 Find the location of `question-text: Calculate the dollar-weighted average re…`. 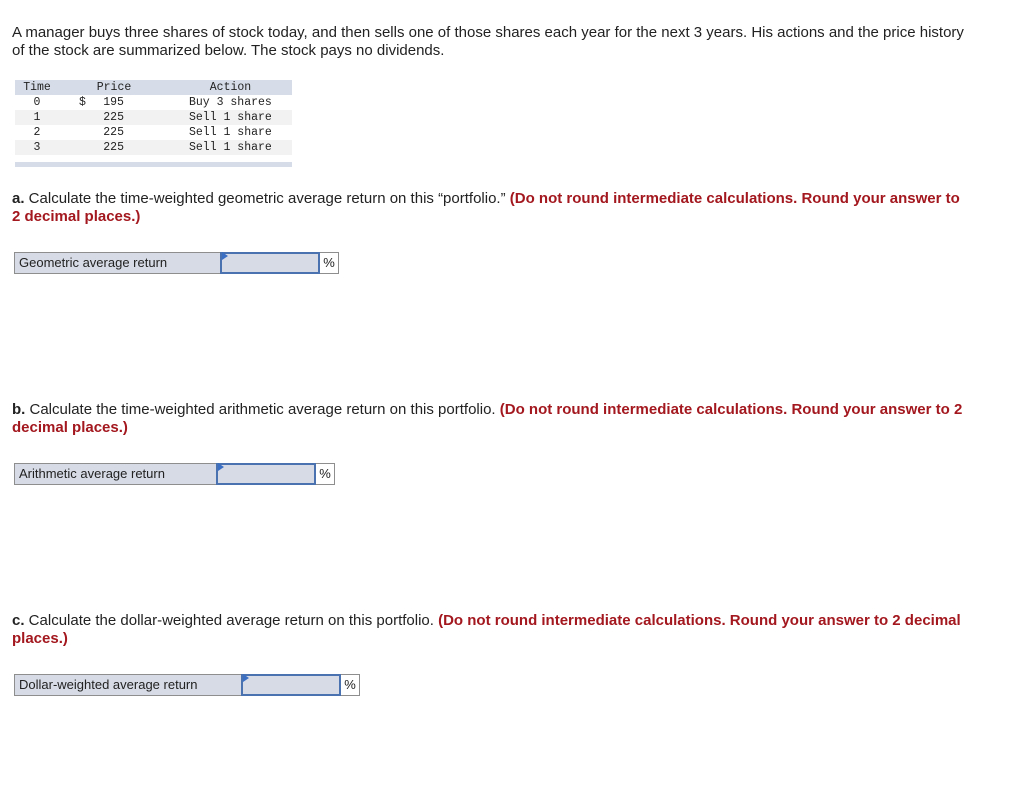

question-text: Calculate the dollar-weighted average re… is located at coordinates (231, 620).